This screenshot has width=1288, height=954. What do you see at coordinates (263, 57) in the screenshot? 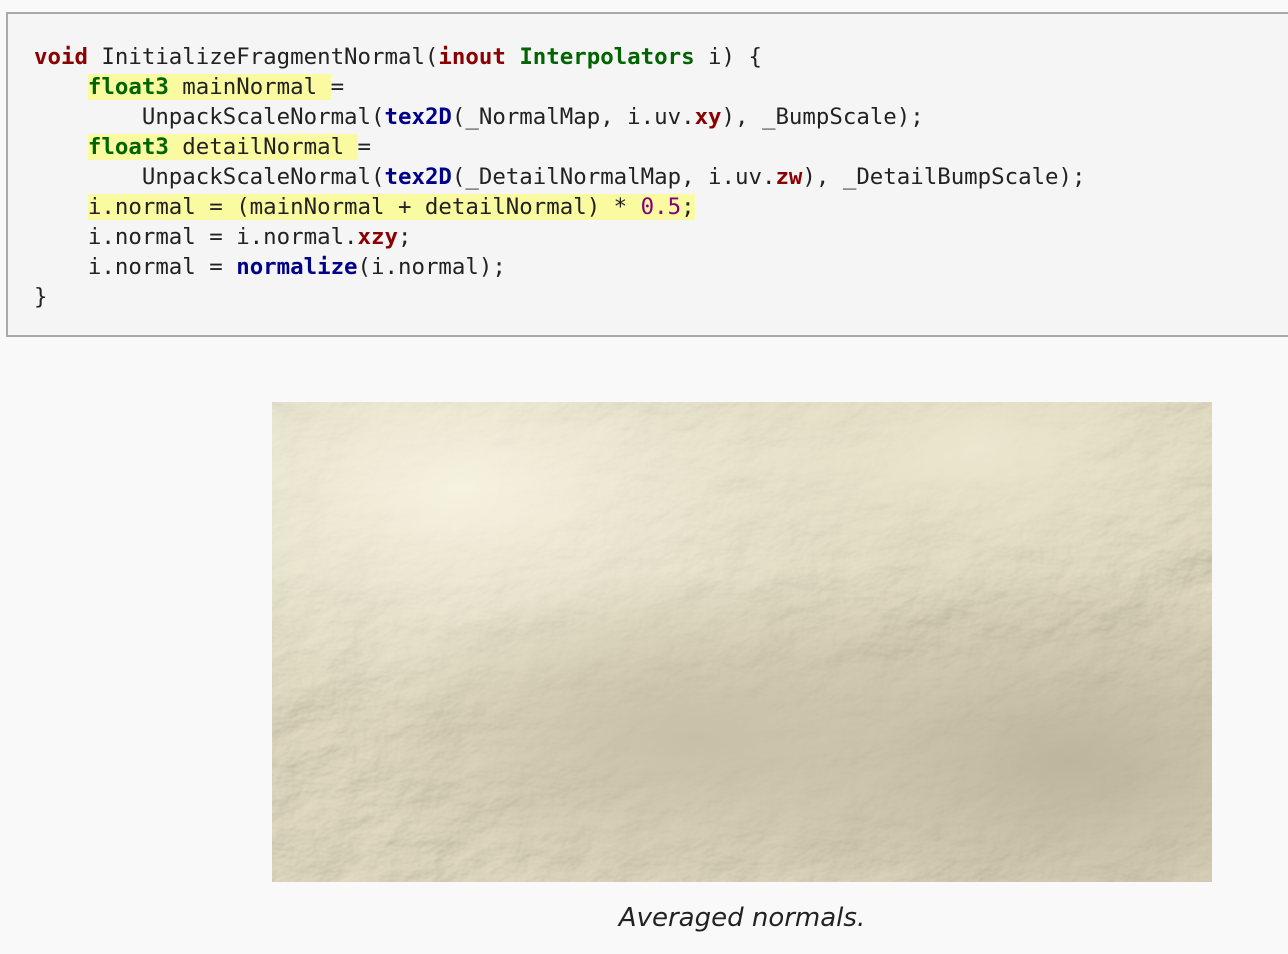
I see `code-token: InitializeFragmentNormal(` at bounding box center [263, 57].